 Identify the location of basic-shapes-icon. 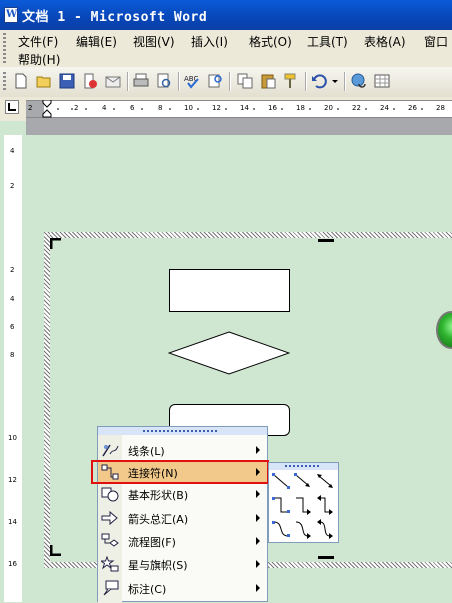
(110, 494).